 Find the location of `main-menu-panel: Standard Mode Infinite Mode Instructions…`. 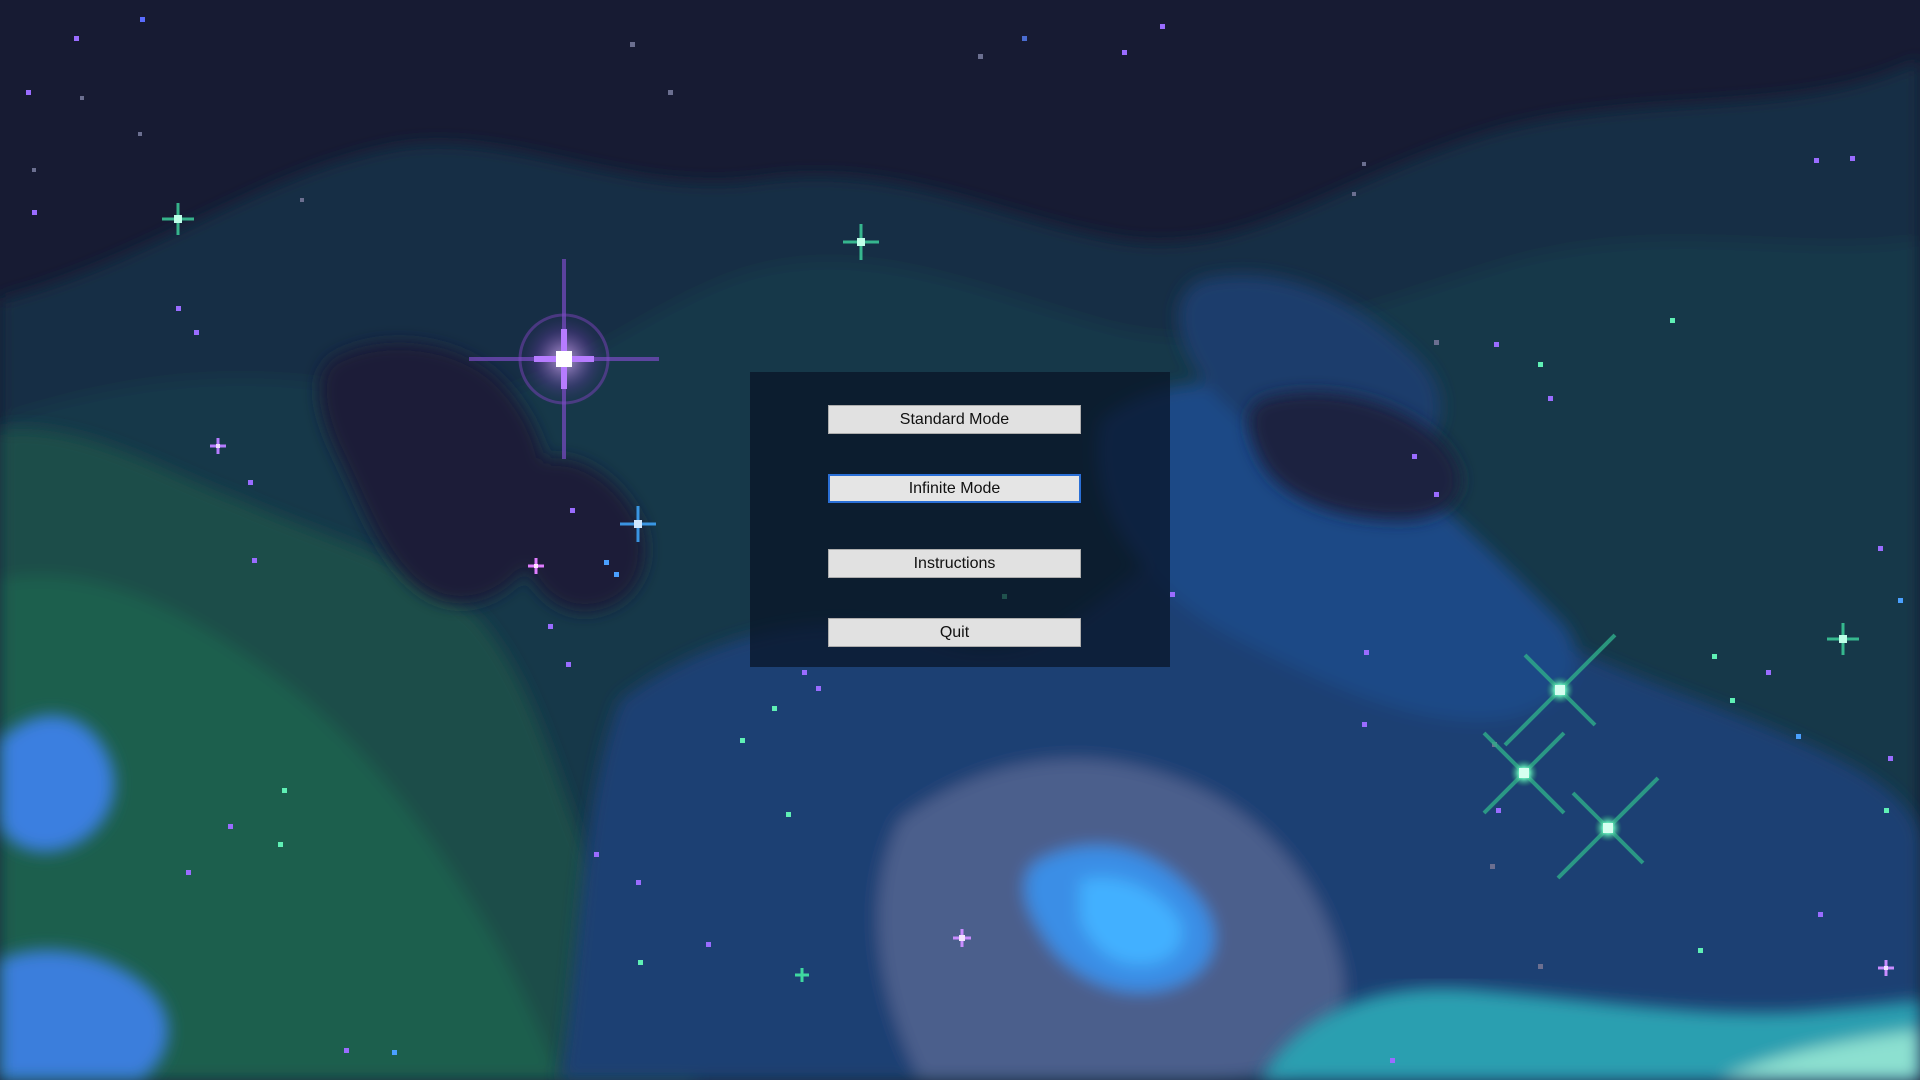

main-menu-panel: Standard Mode Infinite Mode Instructions… is located at coordinates (960, 519).